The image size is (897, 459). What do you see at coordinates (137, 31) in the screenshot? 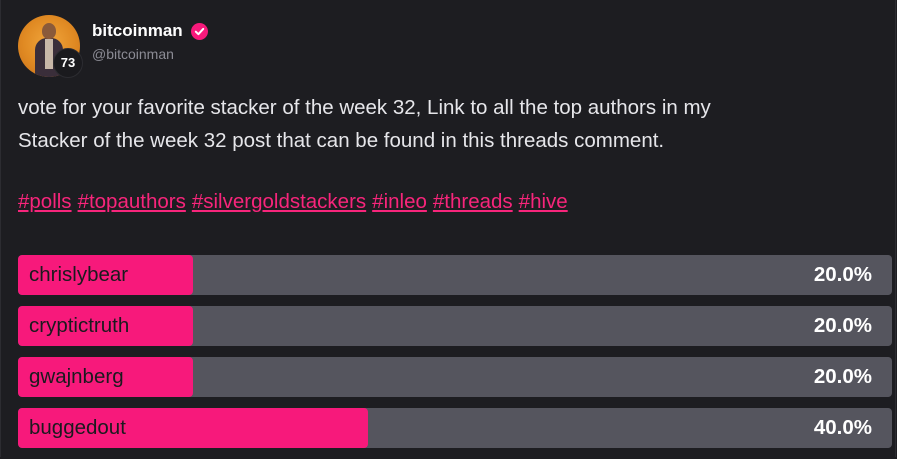
I see `author-display-name: bitcoinman` at bounding box center [137, 31].